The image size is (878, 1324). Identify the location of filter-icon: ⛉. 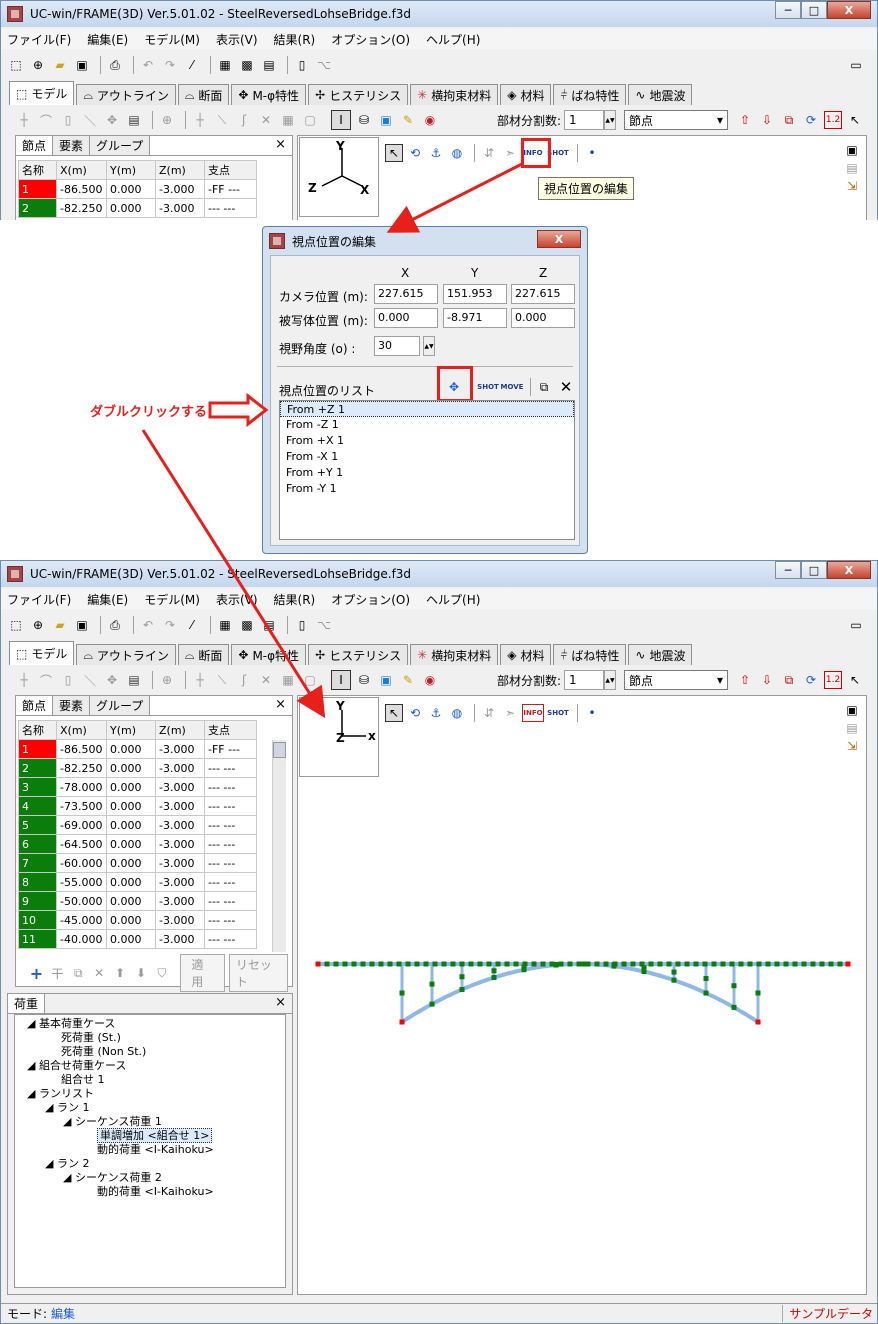
(161, 973).